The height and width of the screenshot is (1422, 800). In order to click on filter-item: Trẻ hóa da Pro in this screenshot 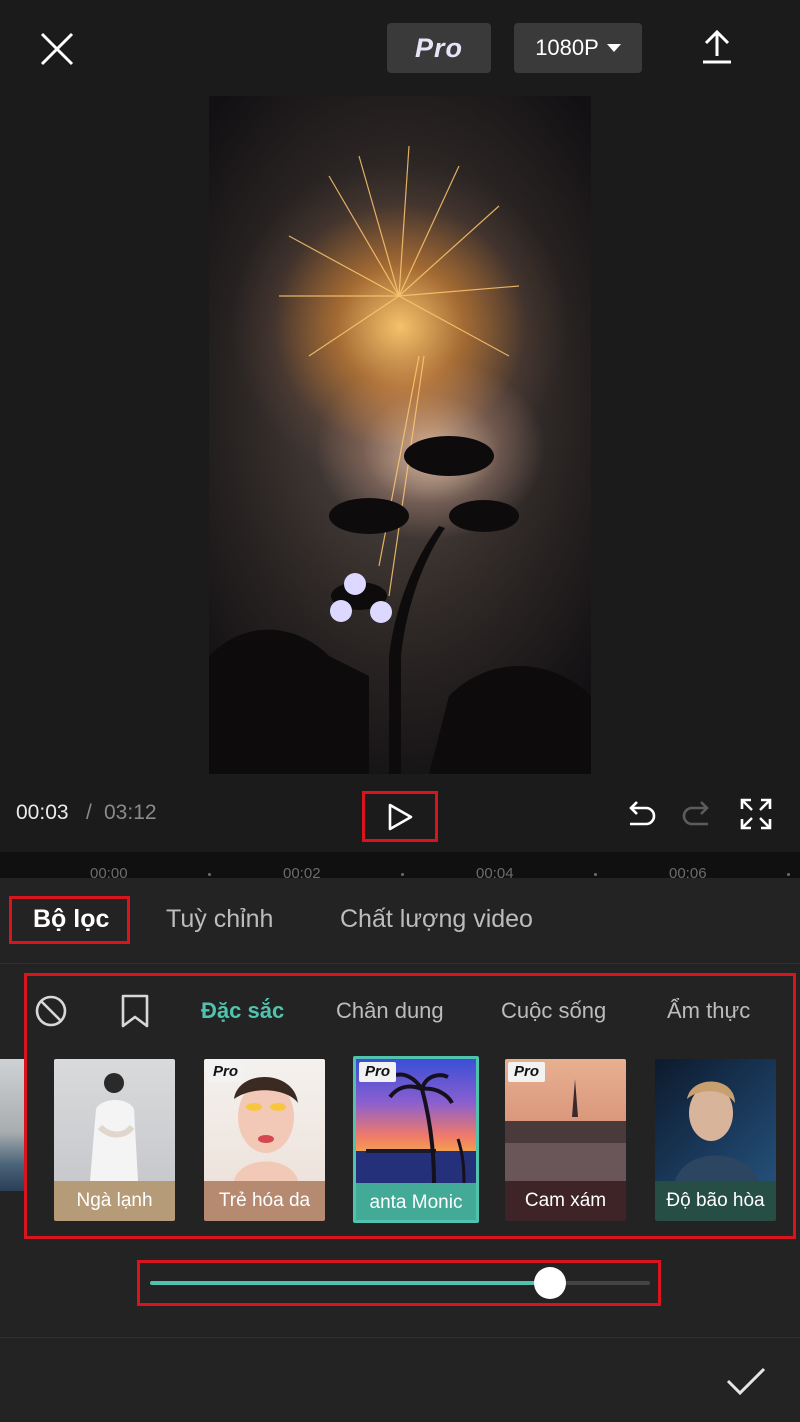, I will do `click(264, 1140)`.